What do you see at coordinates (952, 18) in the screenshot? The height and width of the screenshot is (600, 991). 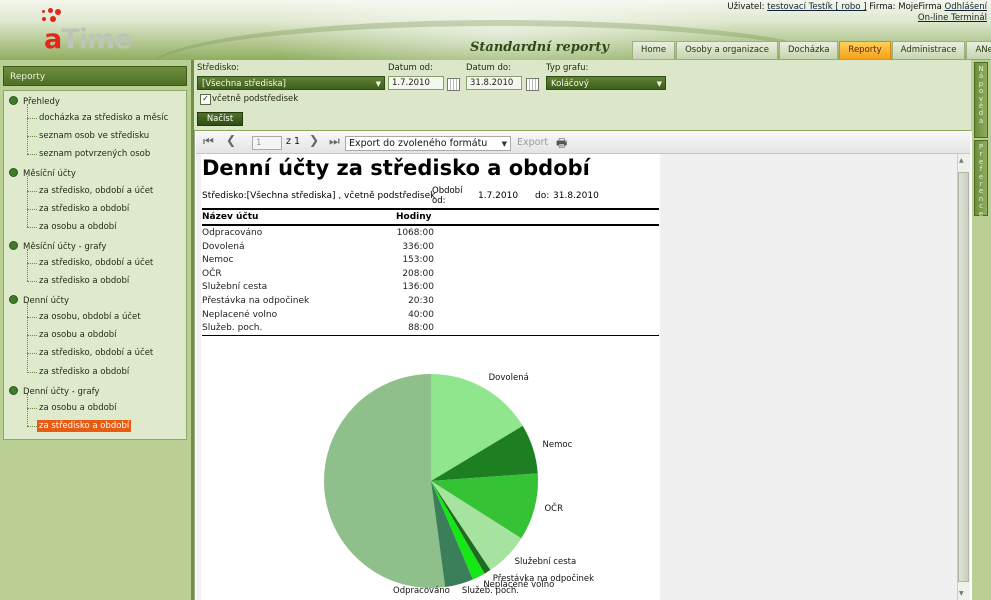 I see `online-terminal-link: On-line Terminál` at bounding box center [952, 18].